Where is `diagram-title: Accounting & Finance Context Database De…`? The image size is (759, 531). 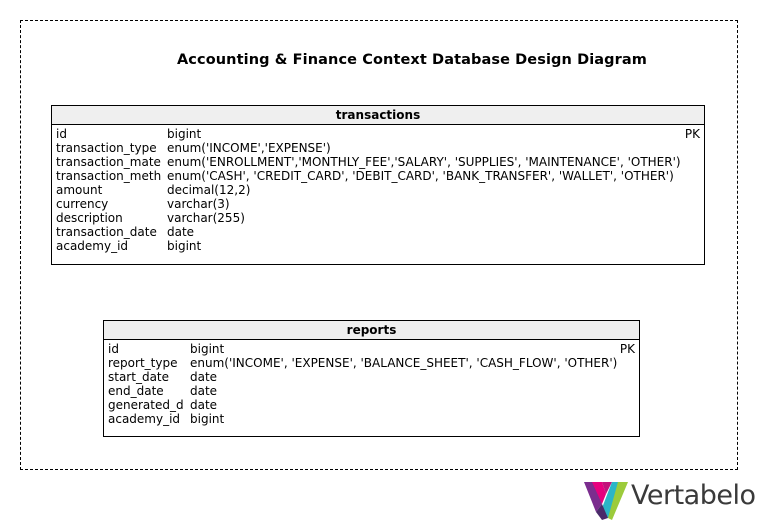
diagram-title: Accounting & Finance Context Database De… is located at coordinates (412, 60).